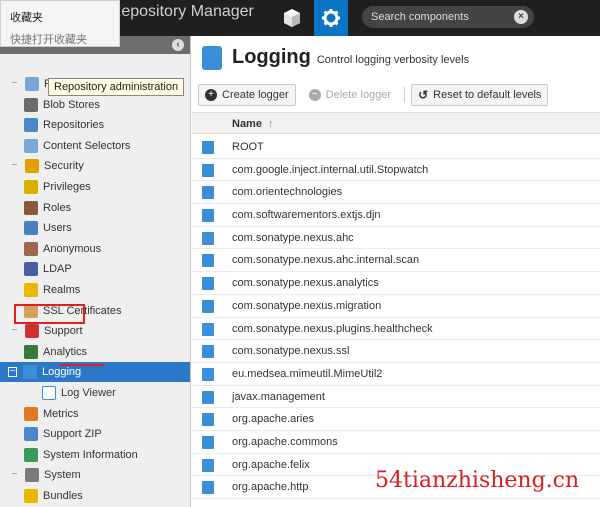 This screenshot has height=507, width=600. I want to click on grid-header: Name ↑, so click(396, 123).